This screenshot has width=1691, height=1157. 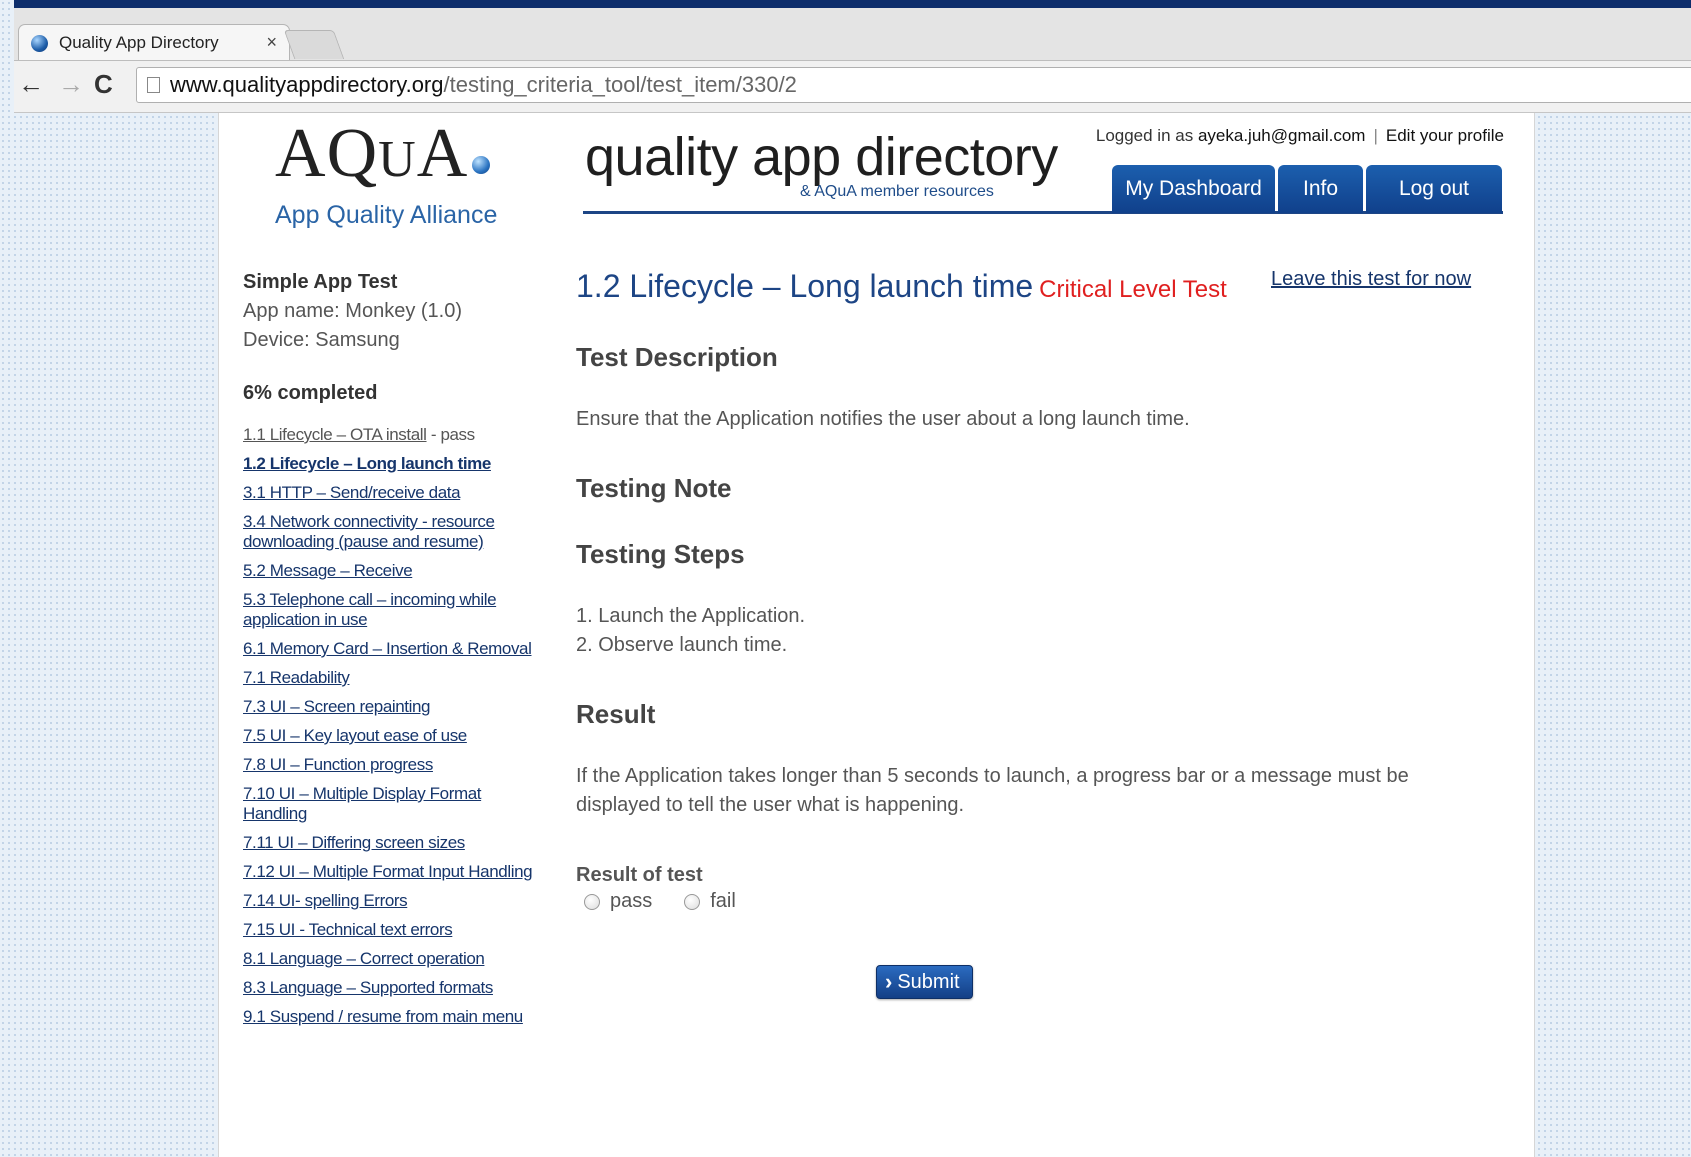 I want to click on list-item: 7.5 UI – Key layout ease of use, so click(x=388, y=736).